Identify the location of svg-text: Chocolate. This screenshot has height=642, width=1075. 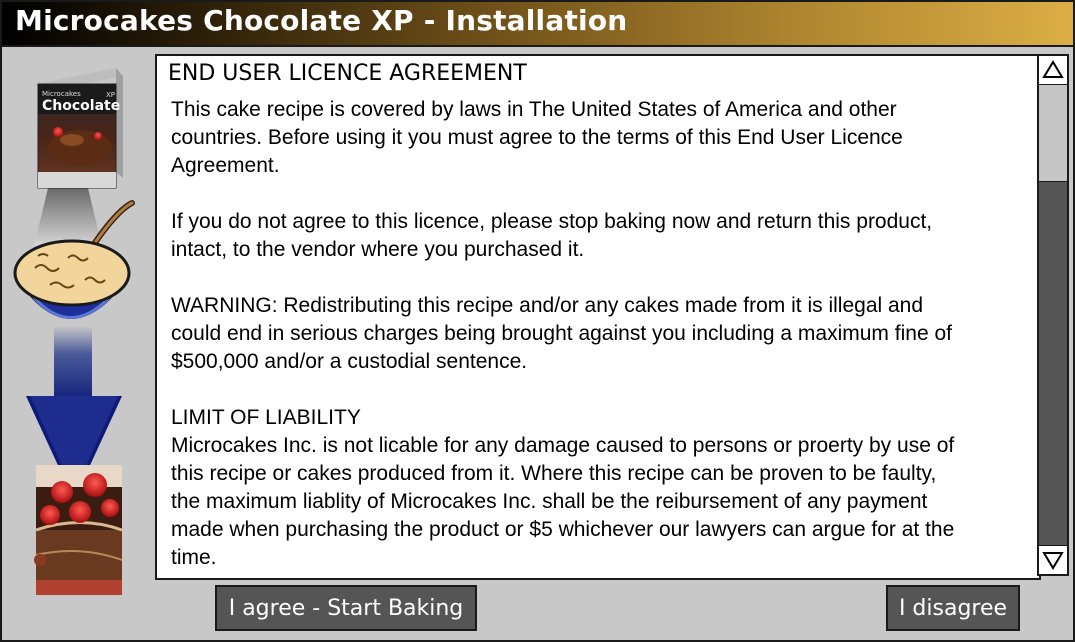
(81, 106).